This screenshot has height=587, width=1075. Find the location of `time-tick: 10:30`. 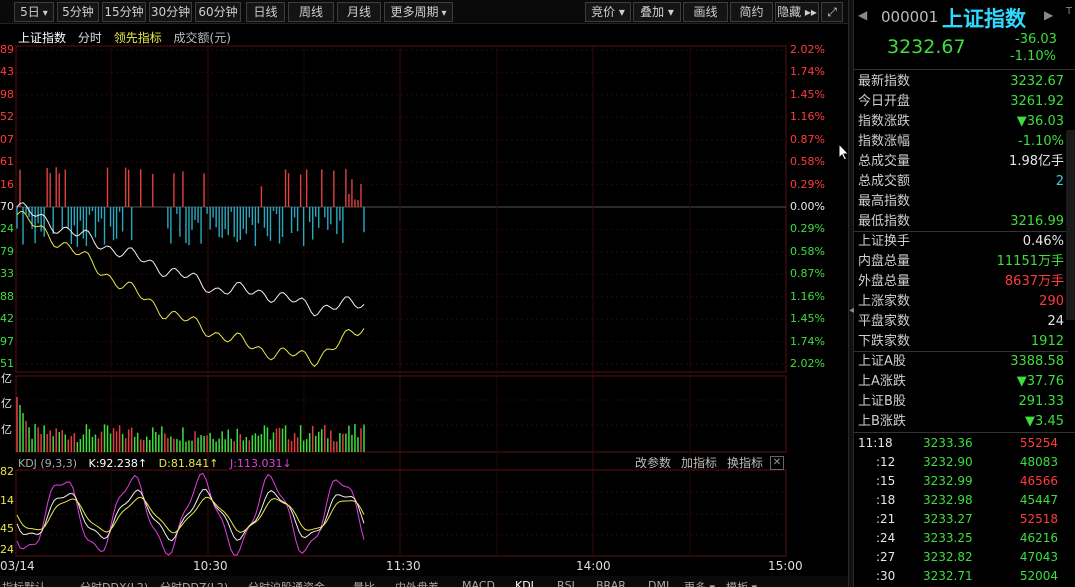

time-tick: 10:30 is located at coordinates (210, 566).